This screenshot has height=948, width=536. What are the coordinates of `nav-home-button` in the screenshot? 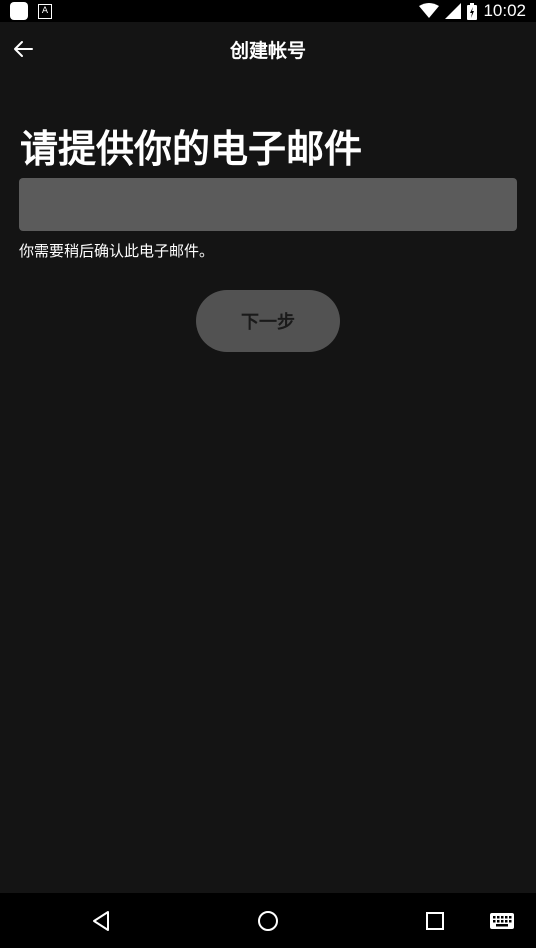 It's located at (268, 921).